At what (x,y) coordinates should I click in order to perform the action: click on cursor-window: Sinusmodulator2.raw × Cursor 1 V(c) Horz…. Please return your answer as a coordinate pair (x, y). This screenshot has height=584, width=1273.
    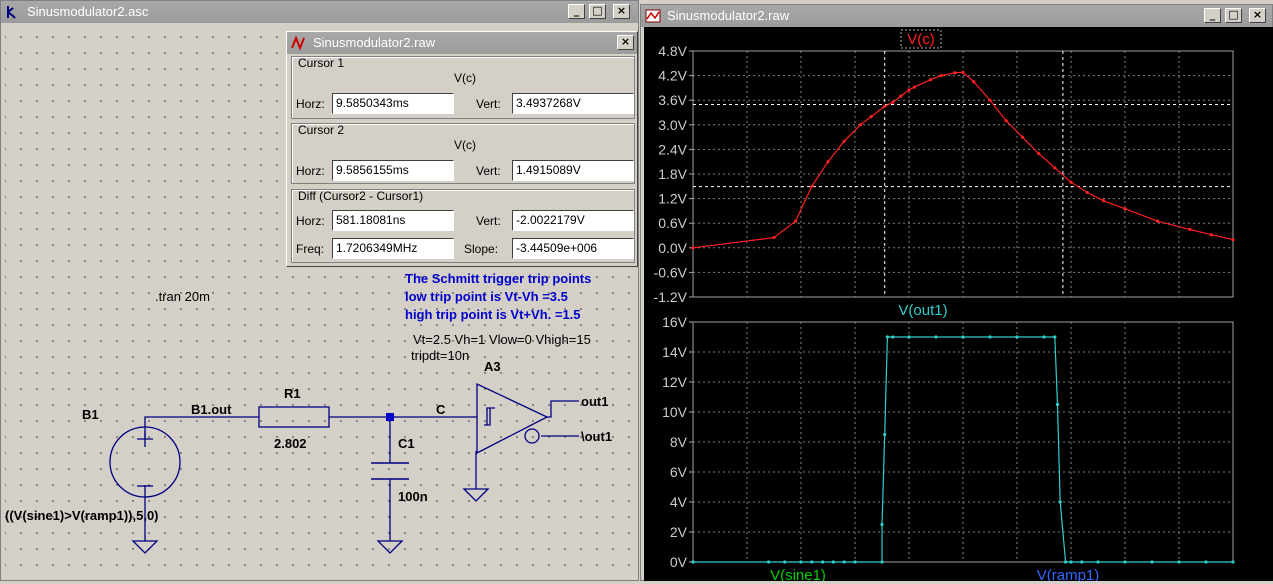
    Looking at the image, I should click on (462, 149).